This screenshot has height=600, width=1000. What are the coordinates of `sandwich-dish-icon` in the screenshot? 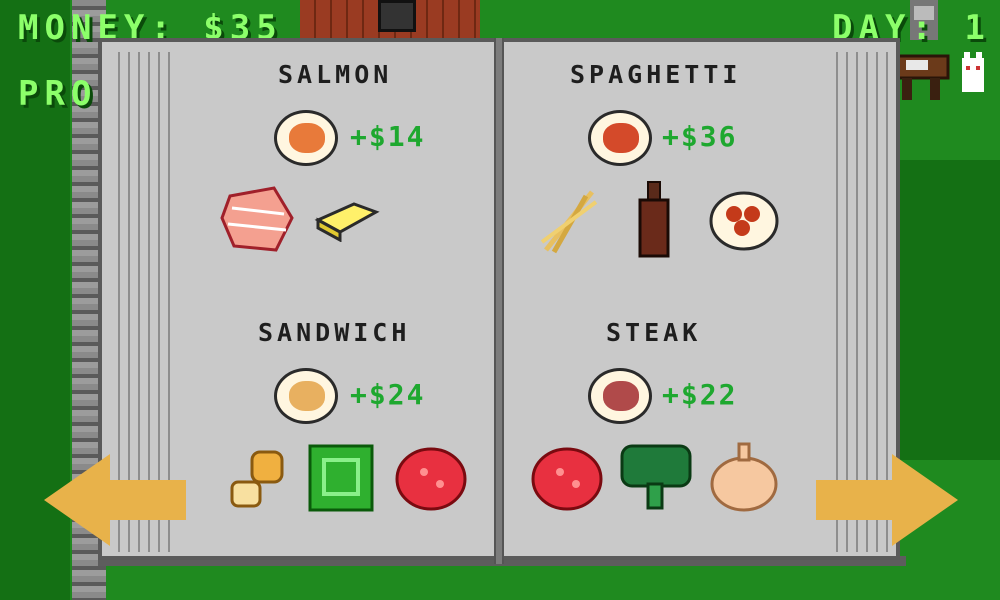 It's located at (306, 396).